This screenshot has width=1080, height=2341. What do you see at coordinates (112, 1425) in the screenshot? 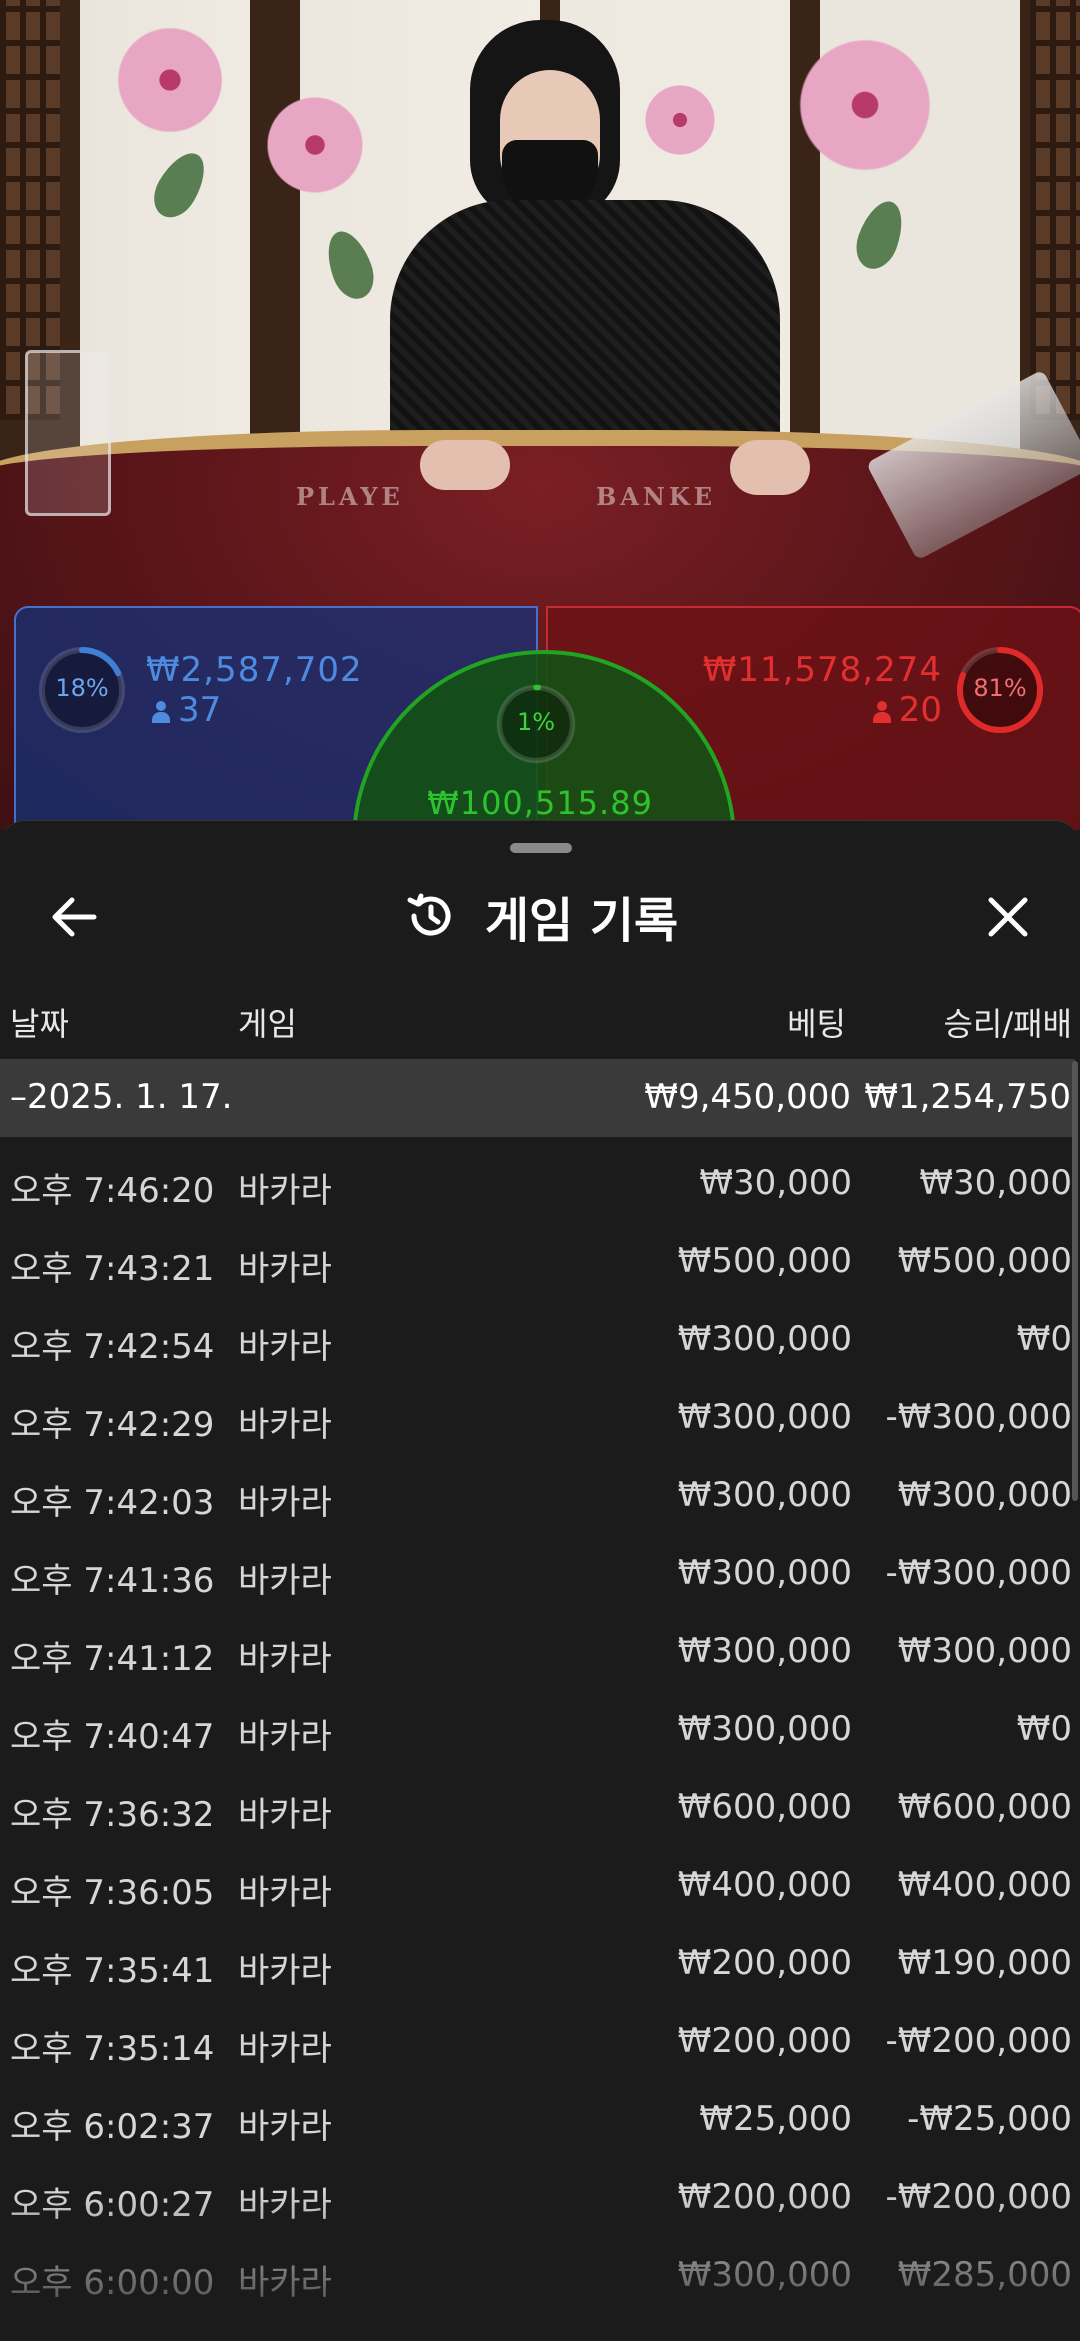
I see `row-time: 오후 7:42:29` at bounding box center [112, 1425].